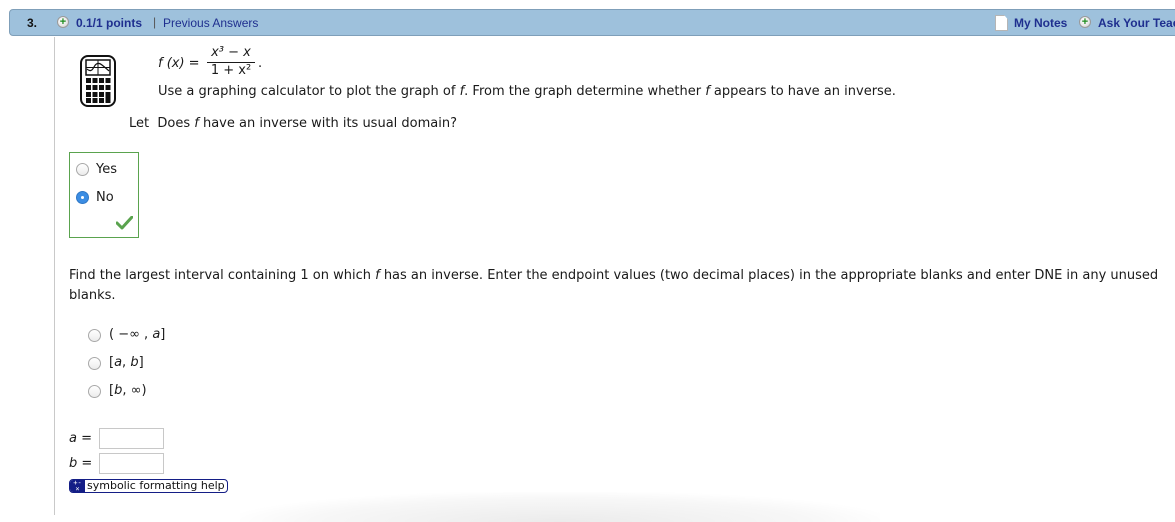 The image size is (1175, 522). Describe the element at coordinates (109, 23) in the screenshot. I see `points-label: 0.1/1 points` at that location.